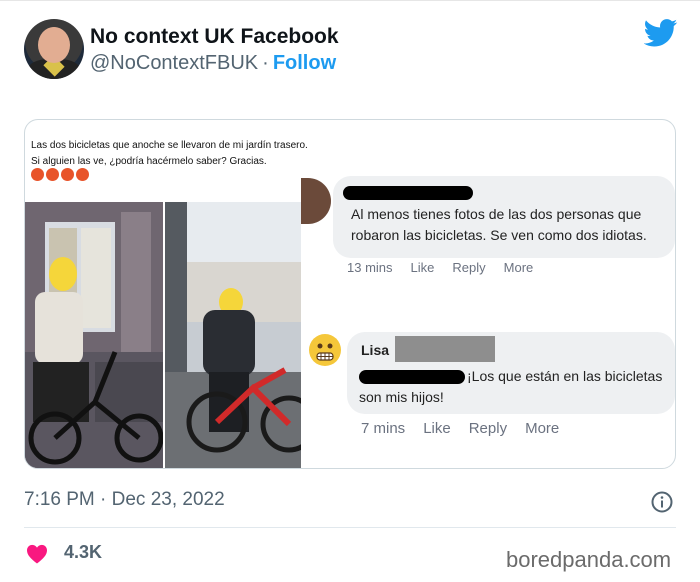  What do you see at coordinates (94, 335) in the screenshot?
I see `indoor-bike-photo` at bounding box center [94, 335].